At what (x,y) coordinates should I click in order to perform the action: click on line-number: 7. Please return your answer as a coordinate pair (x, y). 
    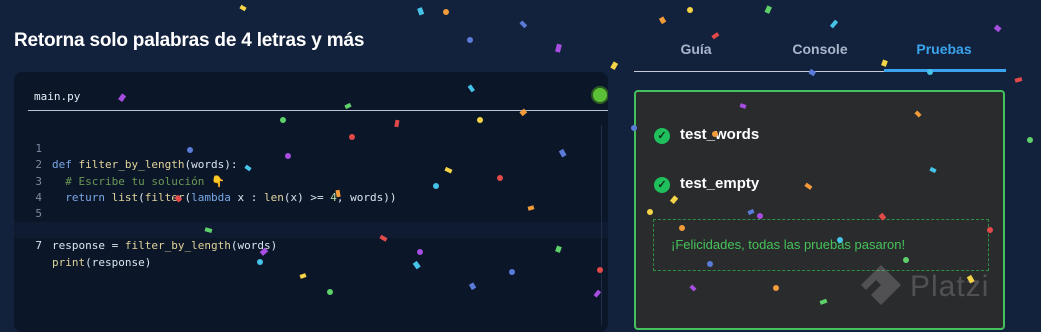
    Looking at the image, I should click on (38, 246).